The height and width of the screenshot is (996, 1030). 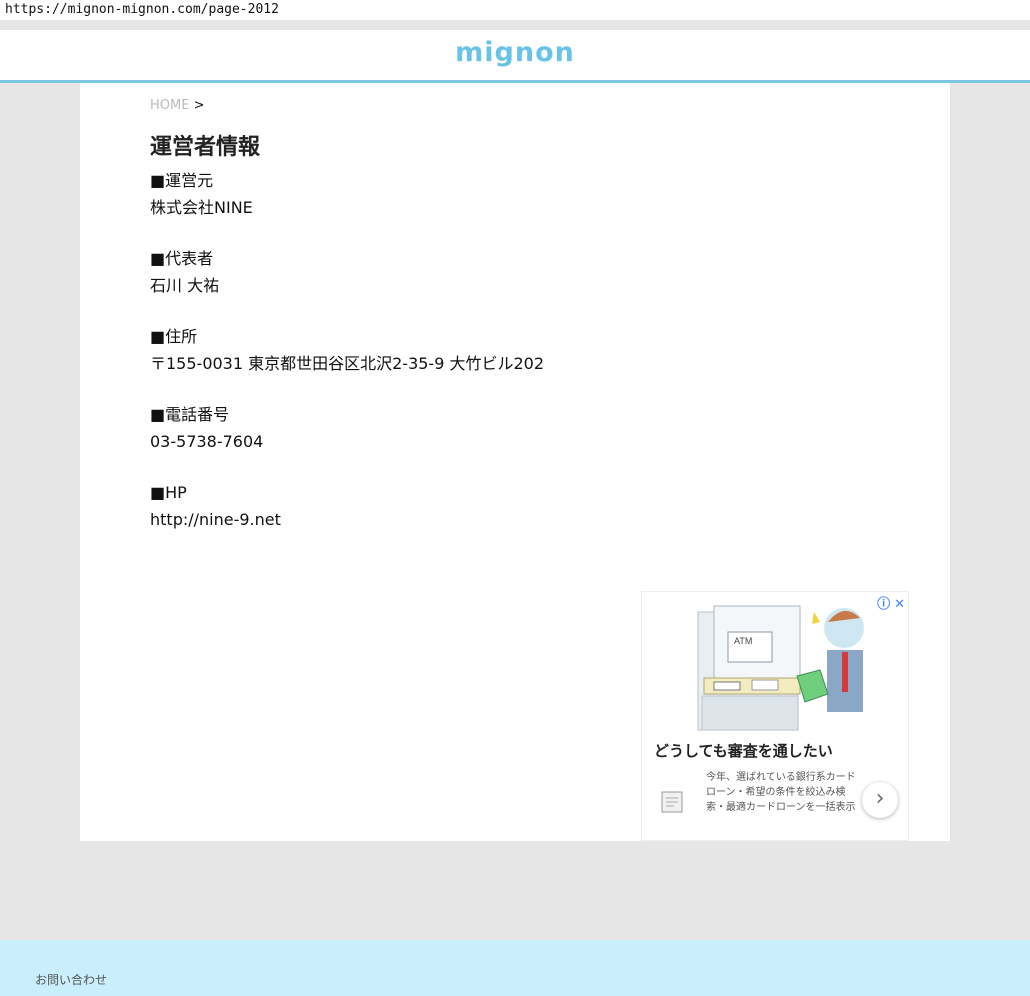 I want to click on info-label: ■電話番号, so click(x=190, y=414).